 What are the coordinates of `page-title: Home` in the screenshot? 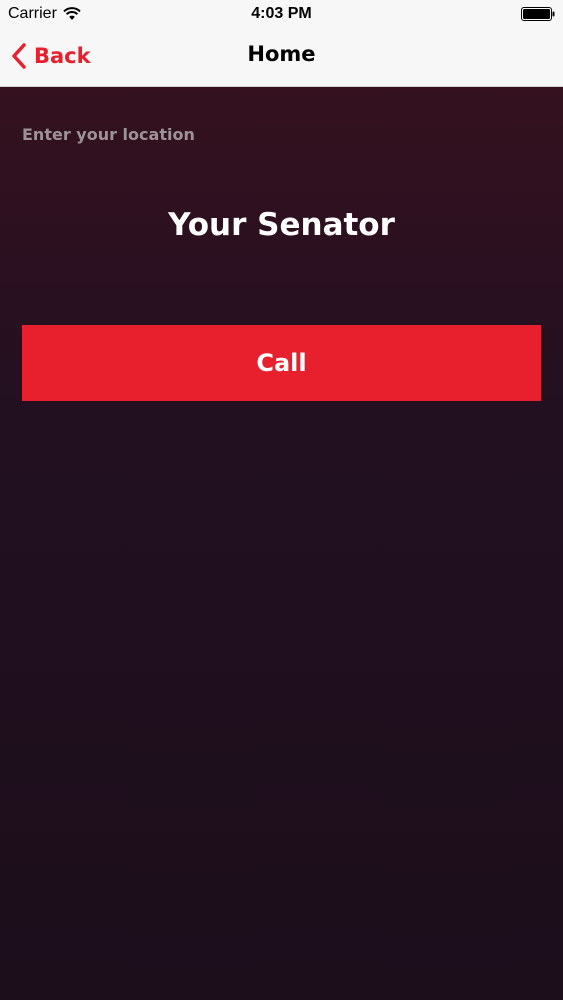 It's located at (281, 54).